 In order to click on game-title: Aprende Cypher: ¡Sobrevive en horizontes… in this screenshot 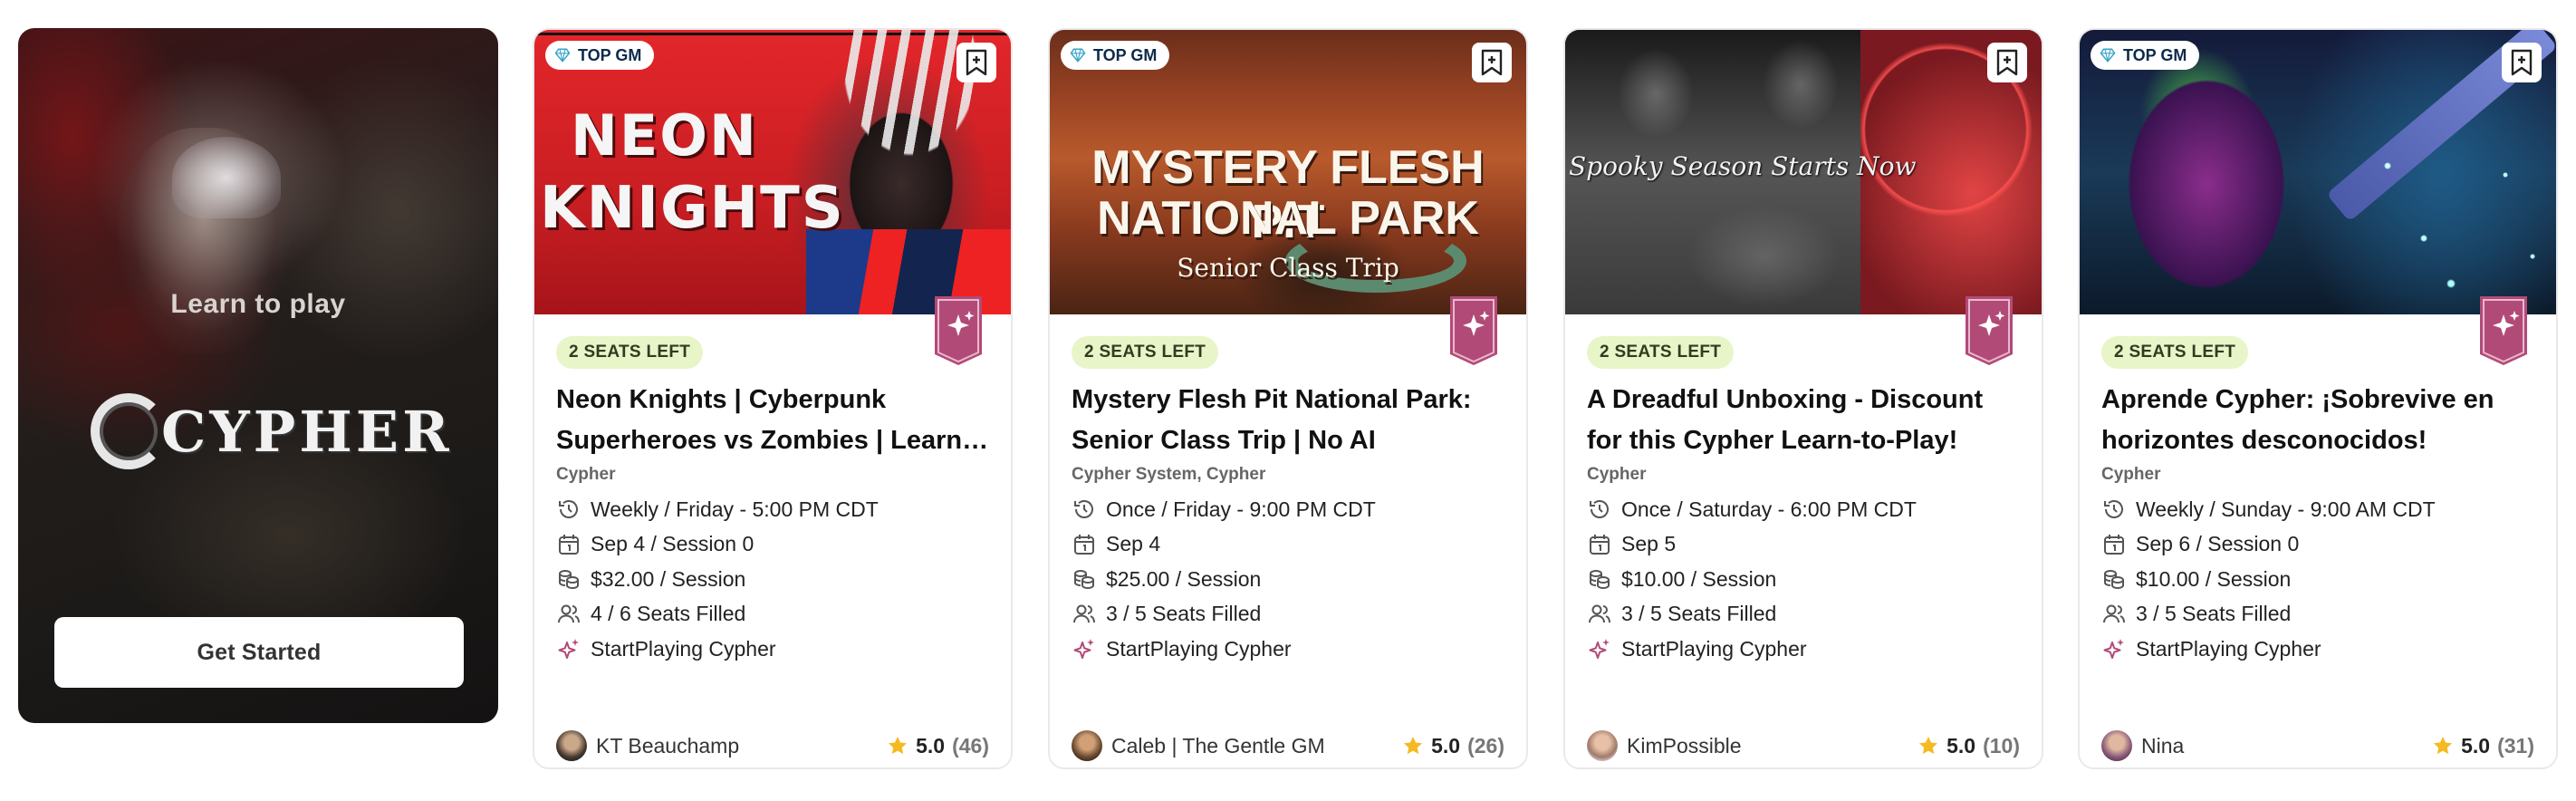, I will do `click(2318, 420)`.